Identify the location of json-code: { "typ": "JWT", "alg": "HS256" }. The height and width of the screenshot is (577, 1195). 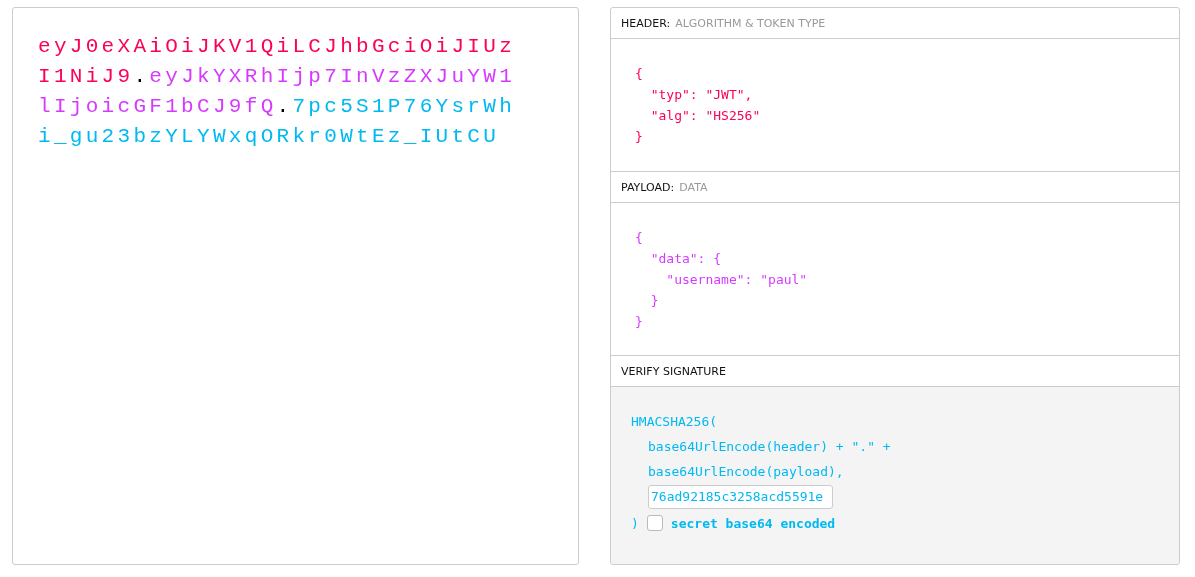
(895, 105).